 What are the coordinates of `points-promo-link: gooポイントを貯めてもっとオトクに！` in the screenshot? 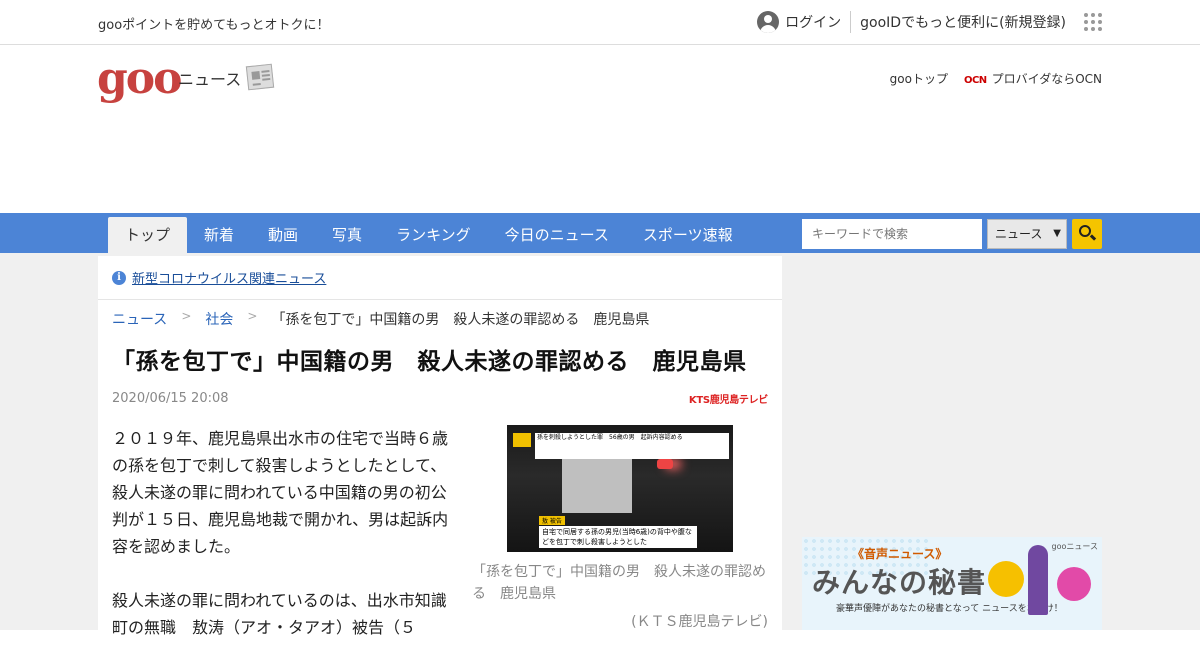 It's located at (214, 23).